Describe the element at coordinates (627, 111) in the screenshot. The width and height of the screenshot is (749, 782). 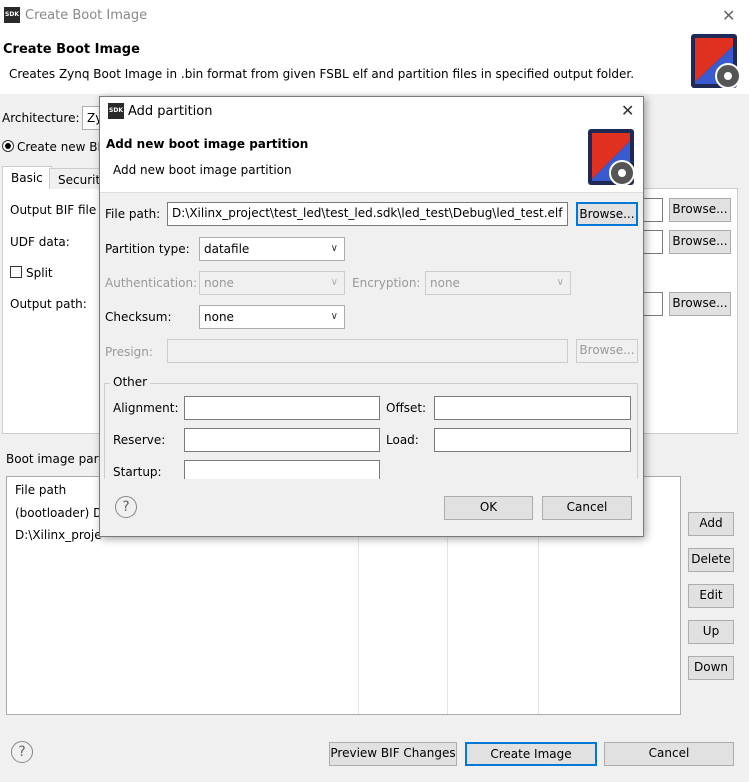
I see `dialog-close-icon: ✕` at that location.